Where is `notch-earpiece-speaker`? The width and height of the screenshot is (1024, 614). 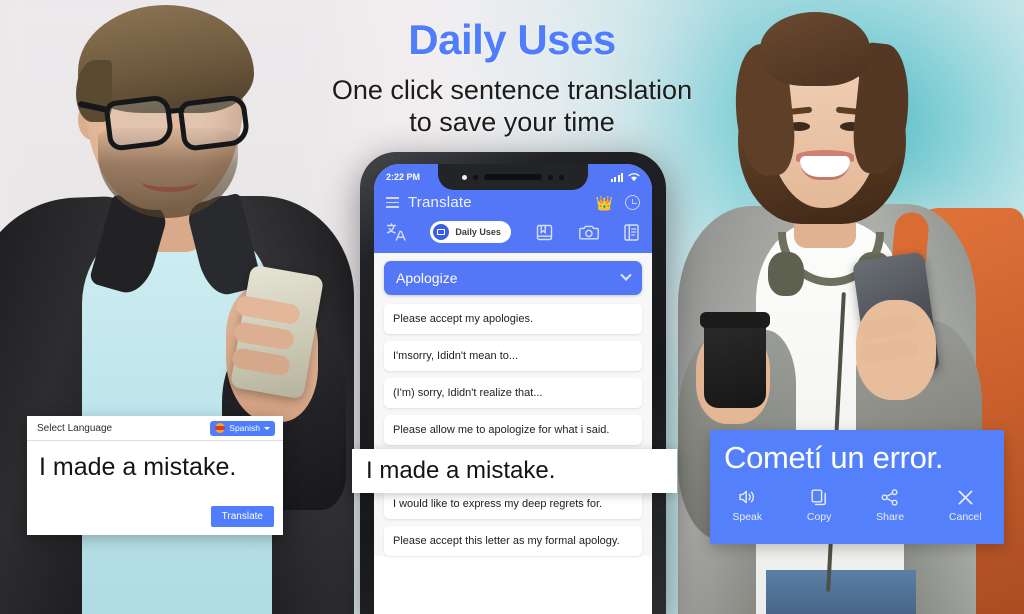 notch-earpiece-speaker is located at coordinates (513, 177).